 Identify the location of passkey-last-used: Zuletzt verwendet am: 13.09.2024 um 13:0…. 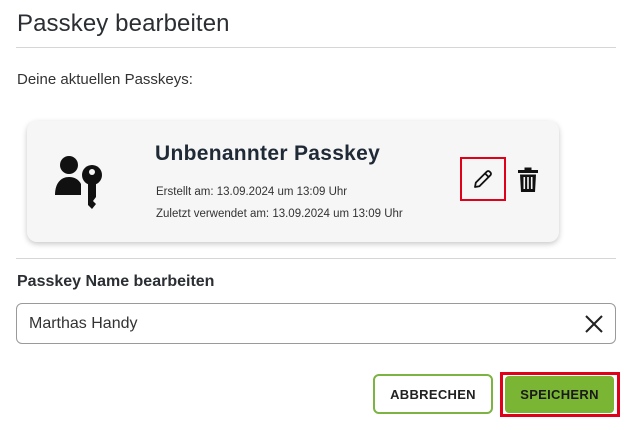
(279, 214).